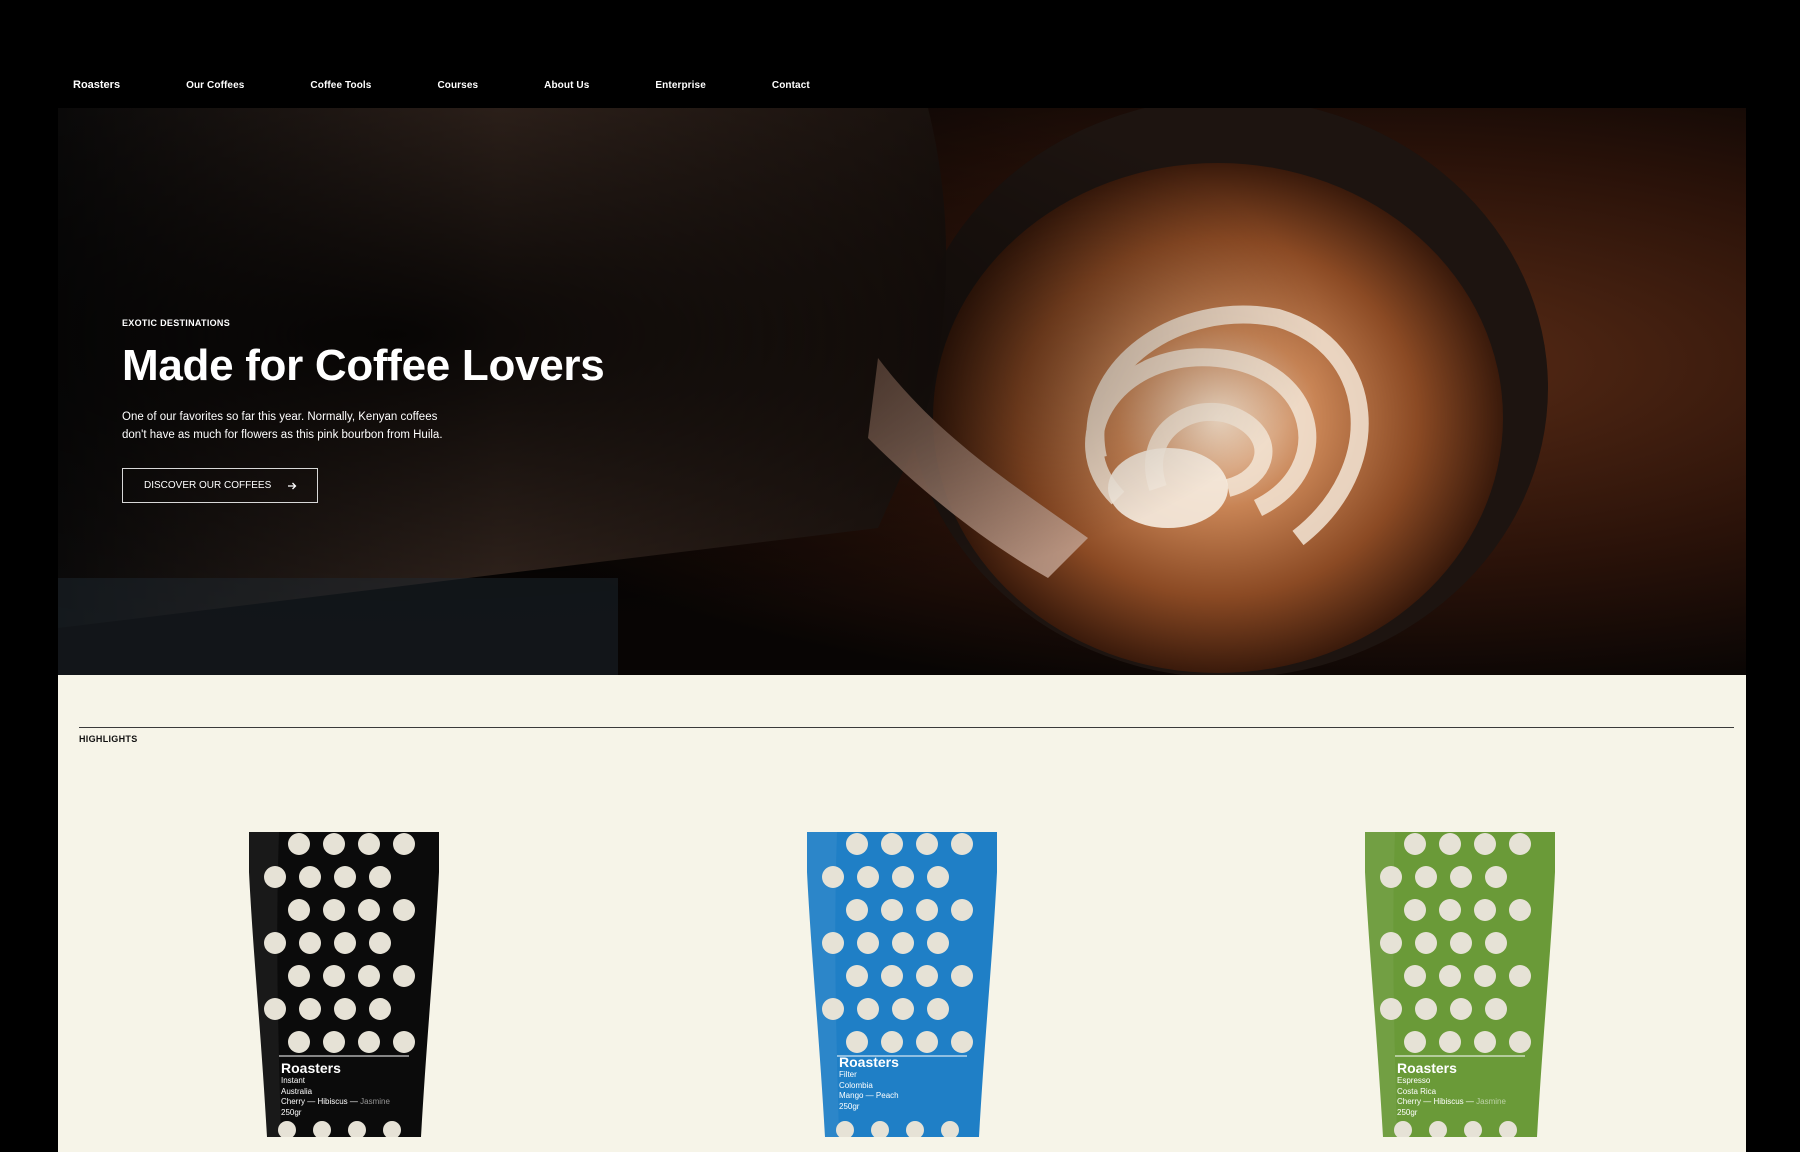 This screenshot has width=1800, height=1152. I want to click on nav-enterprise: Enterprise, so click(680, 85).